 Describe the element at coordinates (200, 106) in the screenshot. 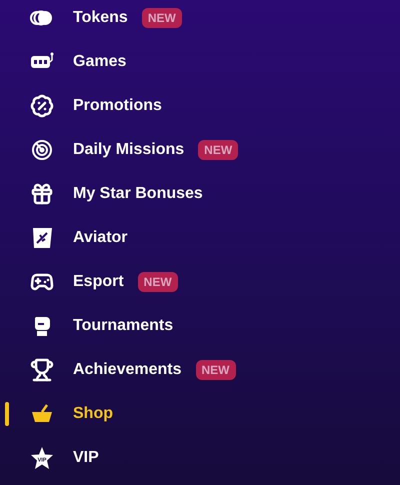

I see `menu-item: Promotions` at that location.